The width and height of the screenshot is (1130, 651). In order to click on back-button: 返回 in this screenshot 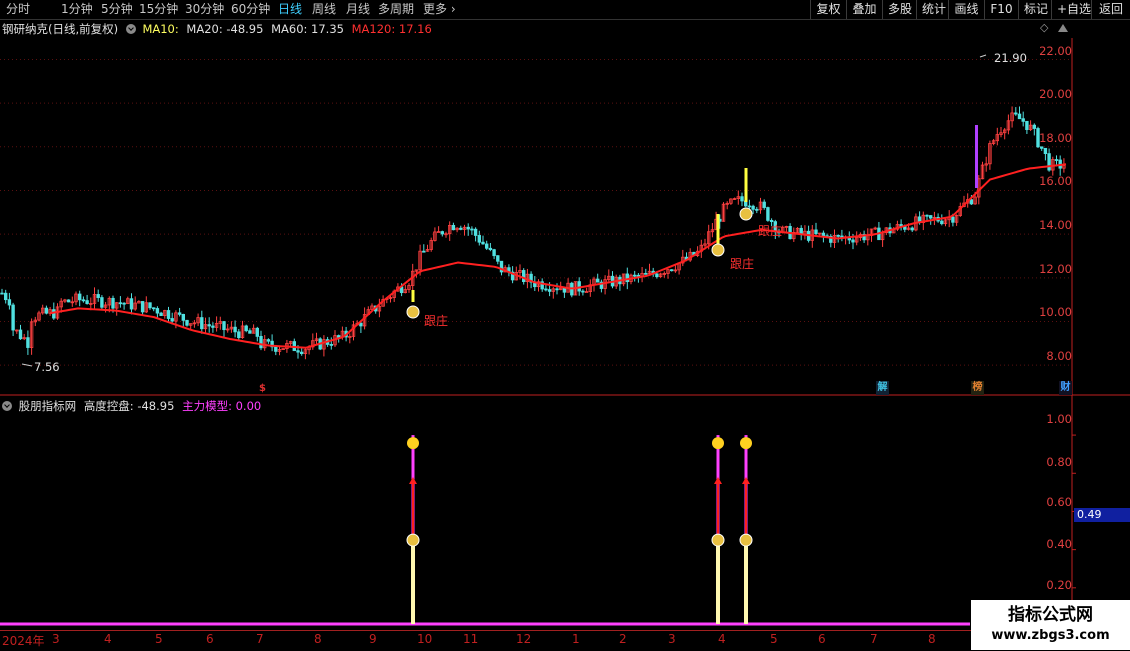, I will do `click(1110, 9)`.